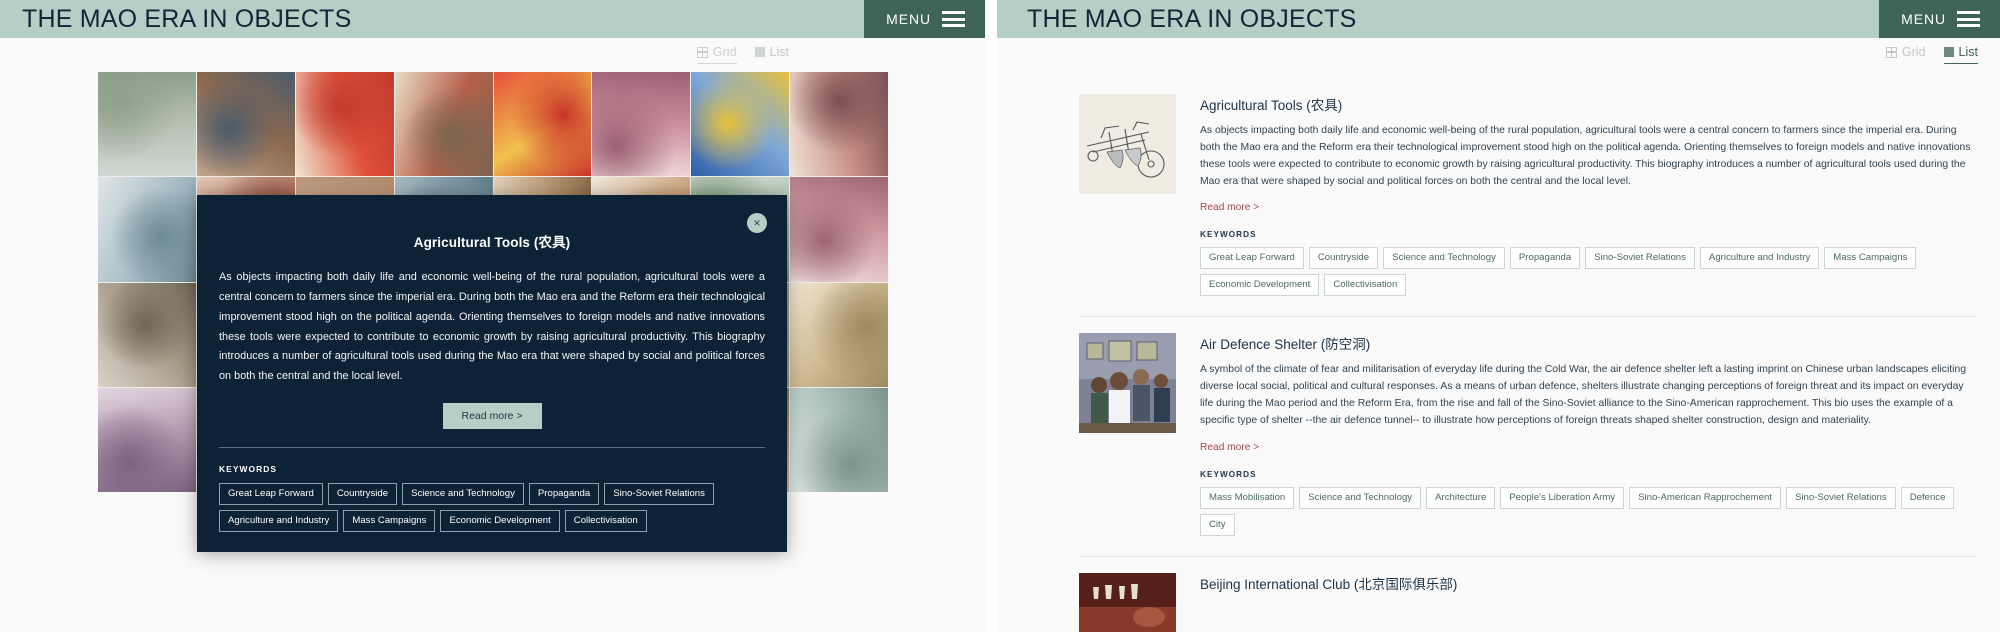 Image resolution: width=2000 pixels, height=632 pixels. Describe the element at coordinates (1588, 104) in the screenshot. I see `list-item-title: Agricultural Tools (农具)` at that location.